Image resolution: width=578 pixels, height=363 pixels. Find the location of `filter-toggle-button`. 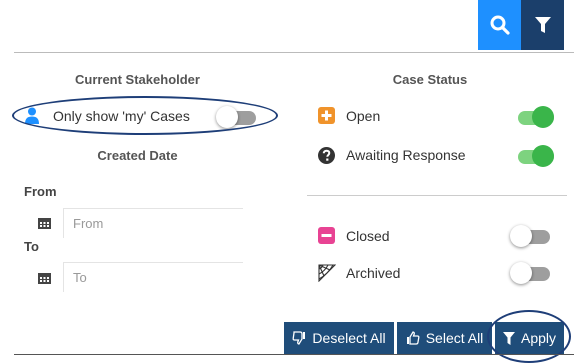

filter-toggle-button is located at coordinates (542, 25).